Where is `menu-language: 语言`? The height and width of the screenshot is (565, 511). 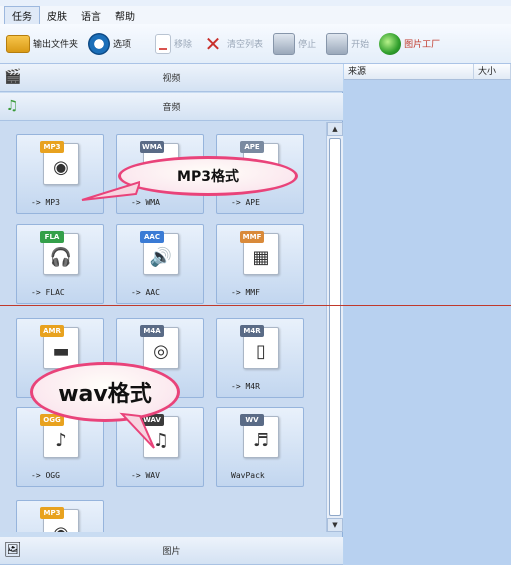
menu-language: 语言 is located at coordinates (91, 15).